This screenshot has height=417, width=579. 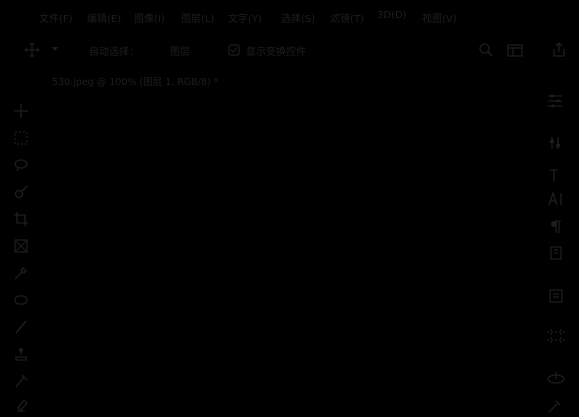 What do you see at coordinates (555, 143) in the screenshot?
I see `adjustments-icon` at bounding box center [555, 143].